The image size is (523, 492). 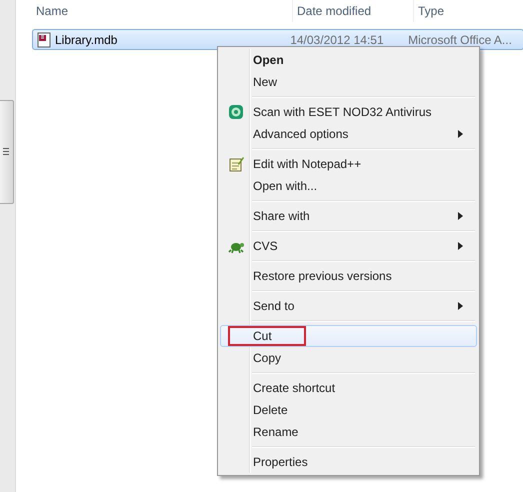 What do you see at coordinates (348, 112) in the screenshot?
I see `menu-item: Scan with ESET NOD32 Antivirus` at bounding box center [348, 112].